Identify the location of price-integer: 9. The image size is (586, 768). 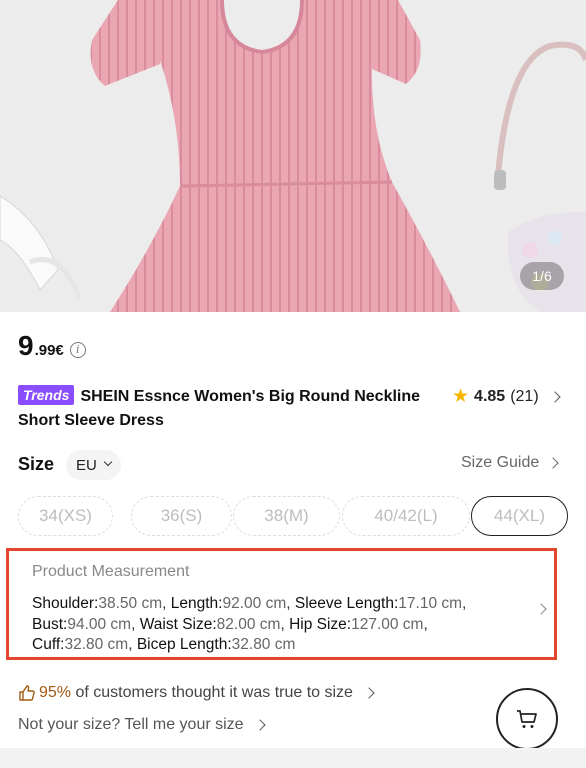
(26, 345).